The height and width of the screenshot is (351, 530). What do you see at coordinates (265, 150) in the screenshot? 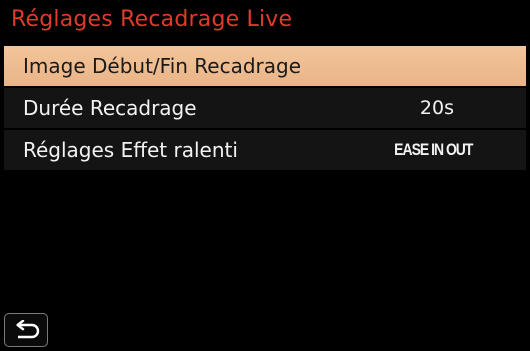
I see `menu-item-slow-effect-settings: Réglages Effet ralenti EASE IN OUT` at bounding box center [265, 150].